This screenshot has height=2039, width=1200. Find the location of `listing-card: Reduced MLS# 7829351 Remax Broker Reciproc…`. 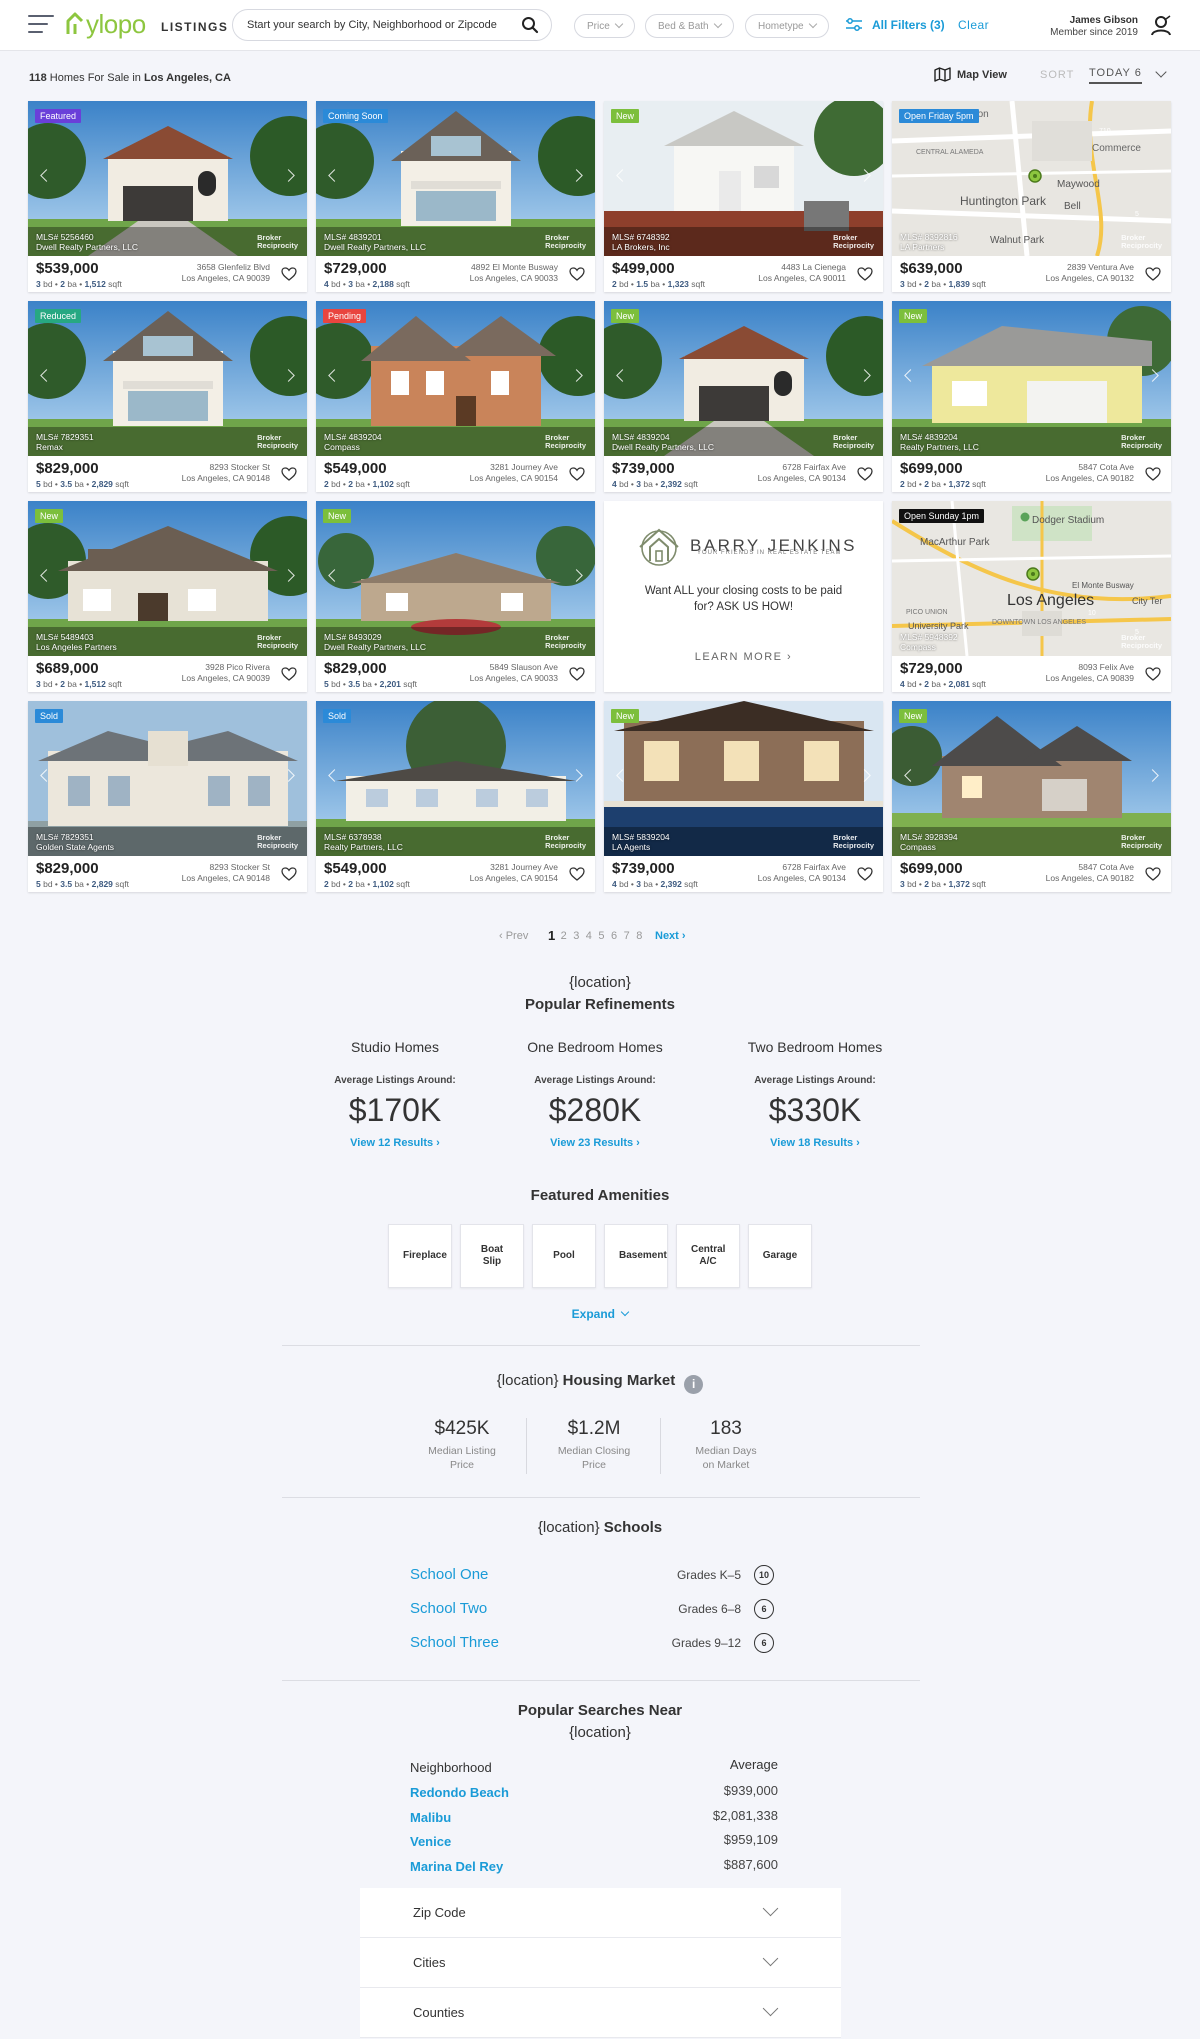

listing-card: Reduced MLS# 7829351 Remax Broker Reciproc… is located at coordinates (167, 396).